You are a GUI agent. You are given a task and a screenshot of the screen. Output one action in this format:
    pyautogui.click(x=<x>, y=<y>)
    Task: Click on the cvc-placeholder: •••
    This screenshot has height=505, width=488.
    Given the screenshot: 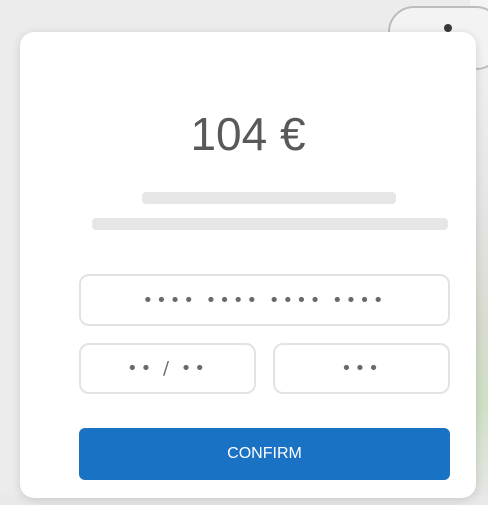 What is the action you would take?
    pyautogui.click(x=361, y=368)
    